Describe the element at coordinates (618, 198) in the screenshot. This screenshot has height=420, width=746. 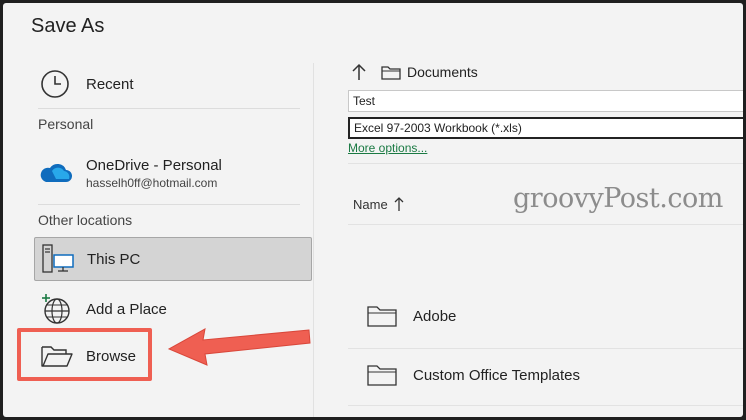
I see `watermark: groovyPost.com` at that location.